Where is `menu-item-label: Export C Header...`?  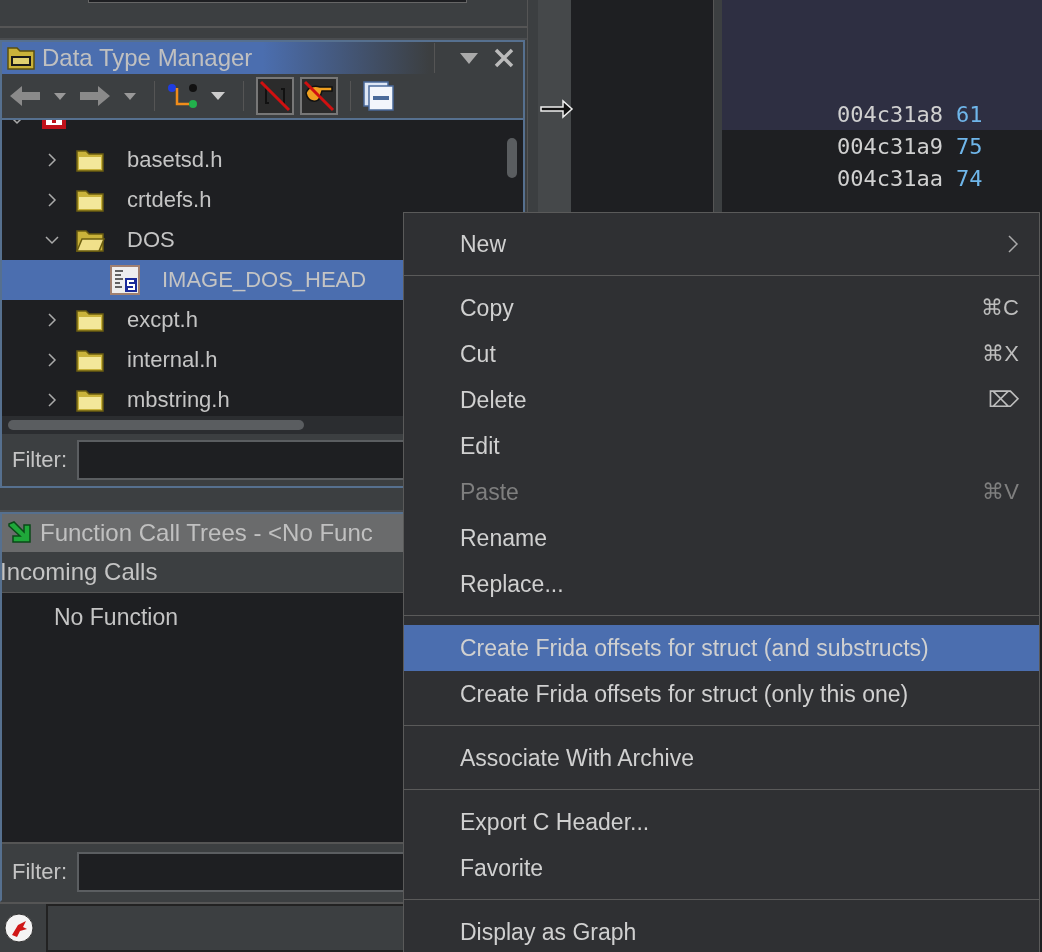
menu-item-label: Export C Header... is located at coordinates (555, 822).